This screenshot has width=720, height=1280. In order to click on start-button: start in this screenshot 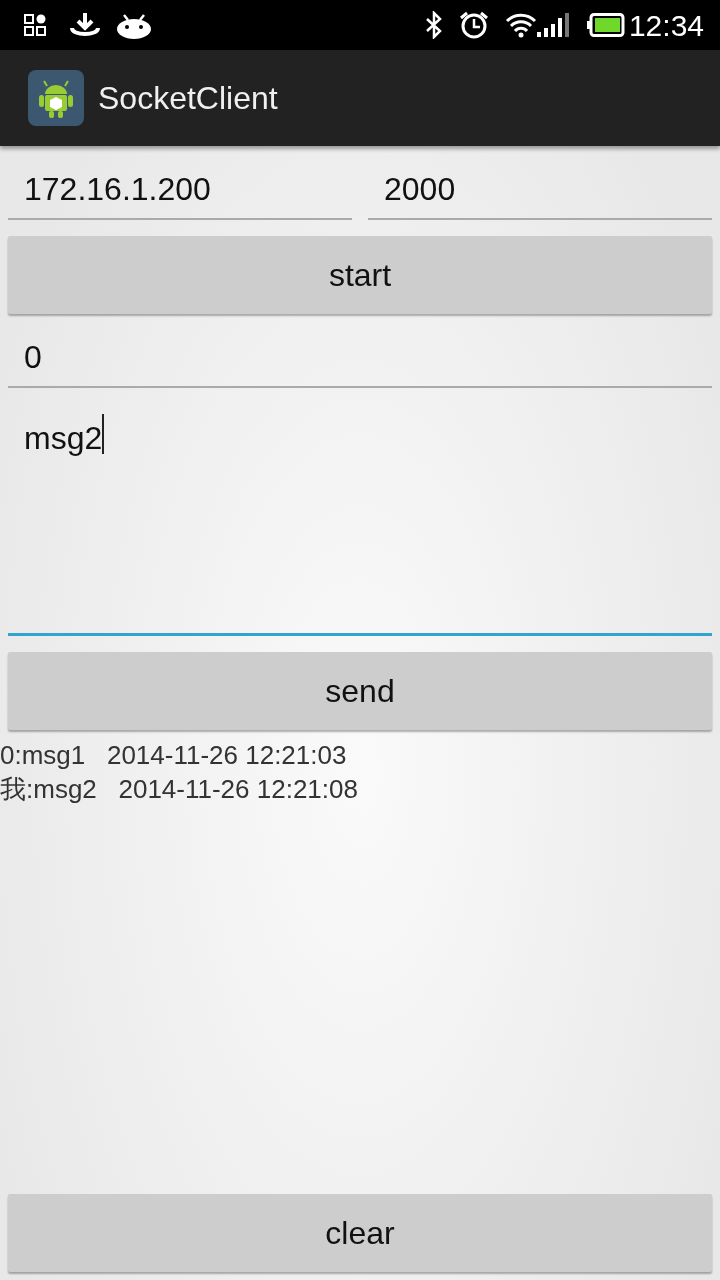, I will do `click(360, 275)`.